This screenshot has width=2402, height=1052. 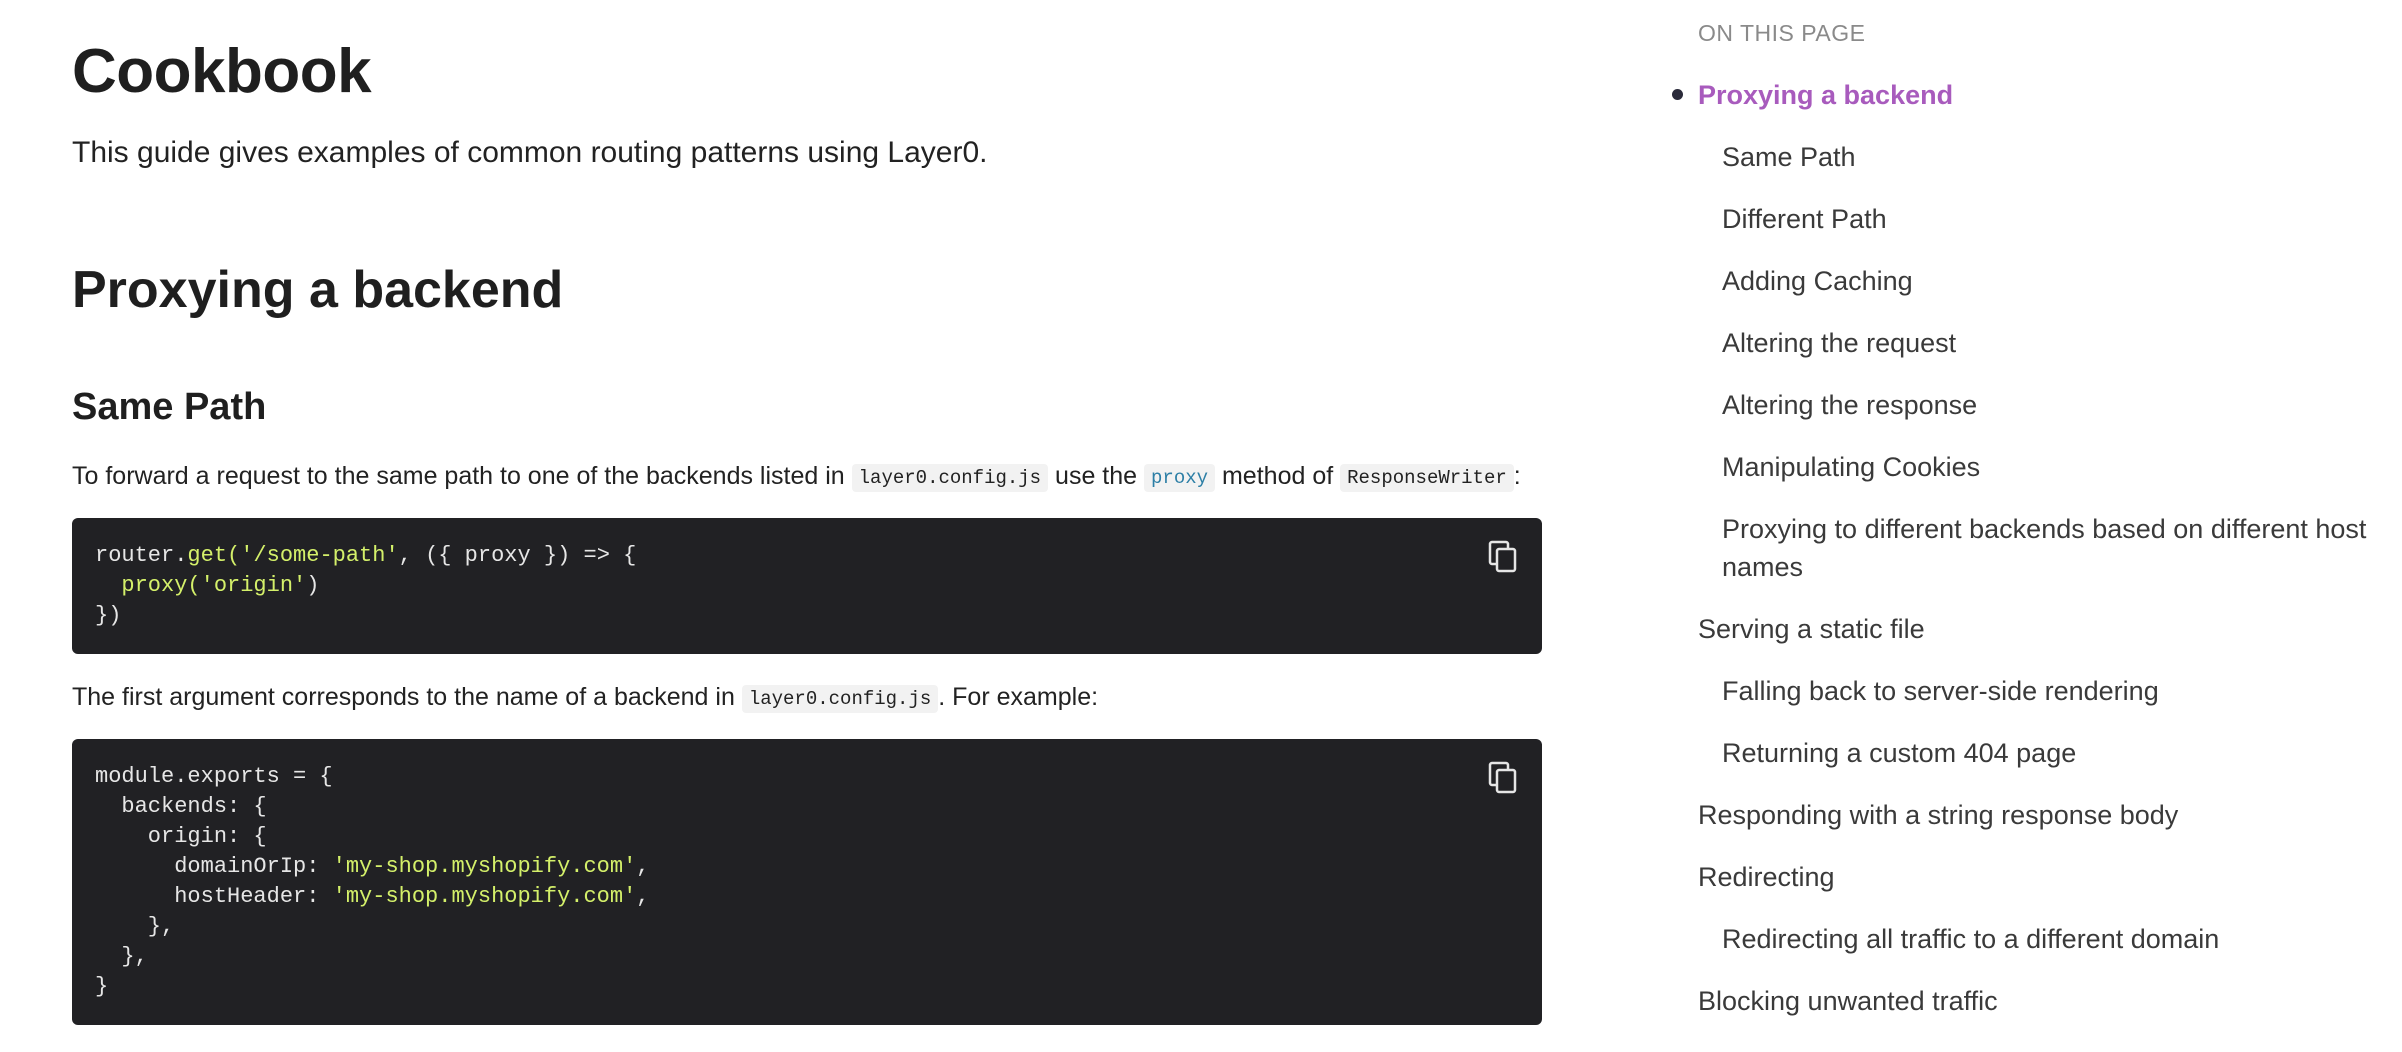 I want to click on paragraph-text: use the, so click(x=1096, y=476).